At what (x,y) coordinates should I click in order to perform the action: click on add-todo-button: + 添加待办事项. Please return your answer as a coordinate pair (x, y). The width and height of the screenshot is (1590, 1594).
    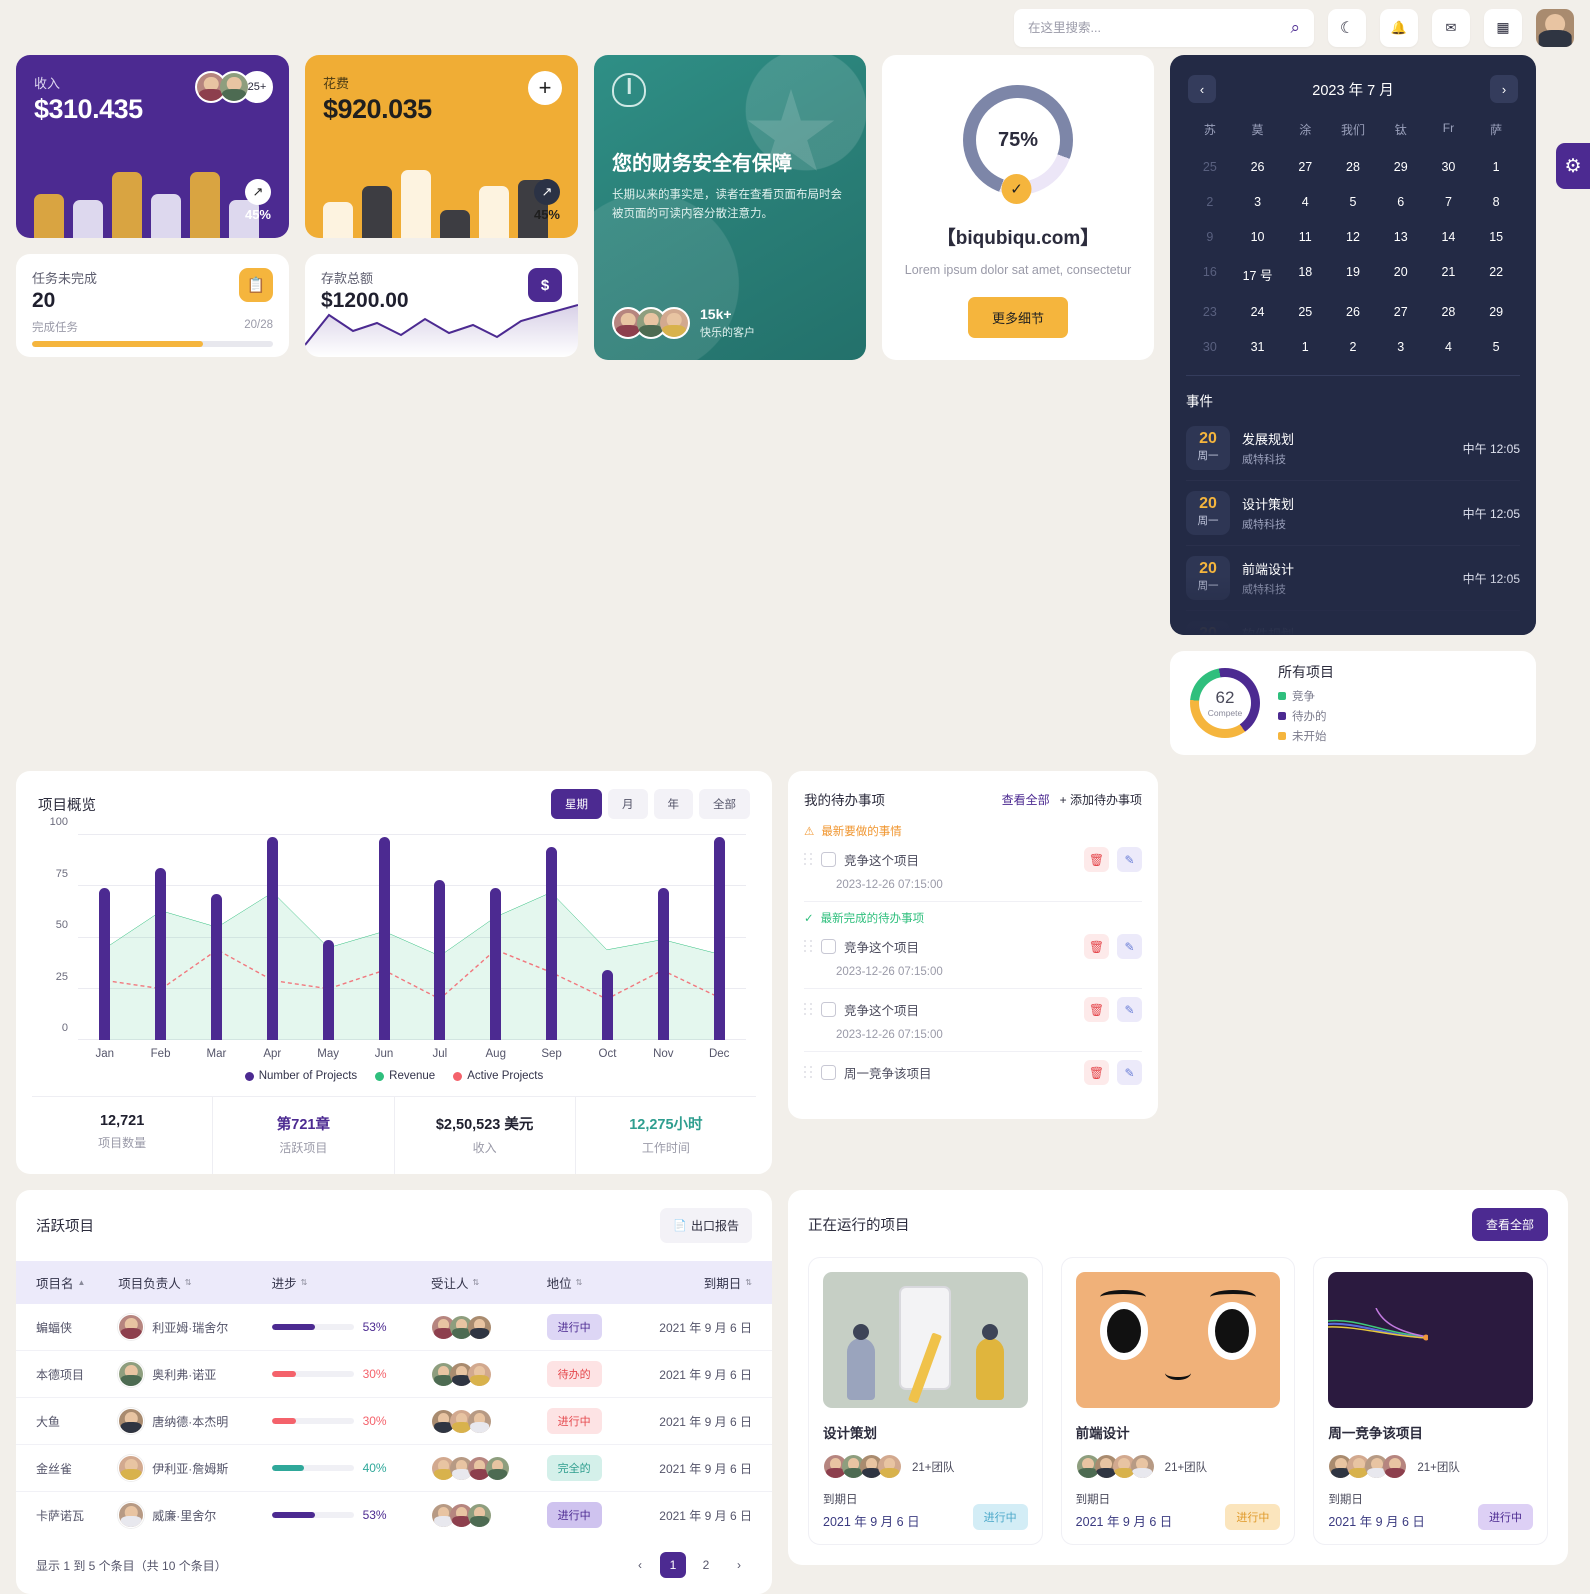
    Looking at the image, I should click on (1101, 799).